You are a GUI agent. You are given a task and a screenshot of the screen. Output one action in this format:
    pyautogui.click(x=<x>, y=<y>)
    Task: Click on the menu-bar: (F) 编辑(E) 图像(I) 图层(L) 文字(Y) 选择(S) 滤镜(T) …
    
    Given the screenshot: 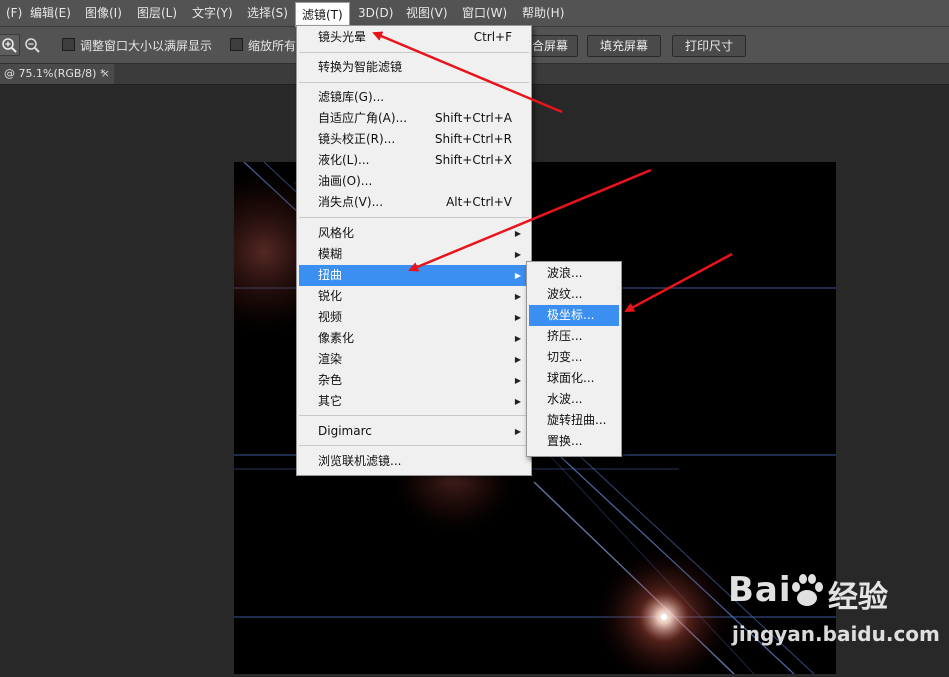 What is the action you would take?
    pyautogui.click(x=474, y=13)
    